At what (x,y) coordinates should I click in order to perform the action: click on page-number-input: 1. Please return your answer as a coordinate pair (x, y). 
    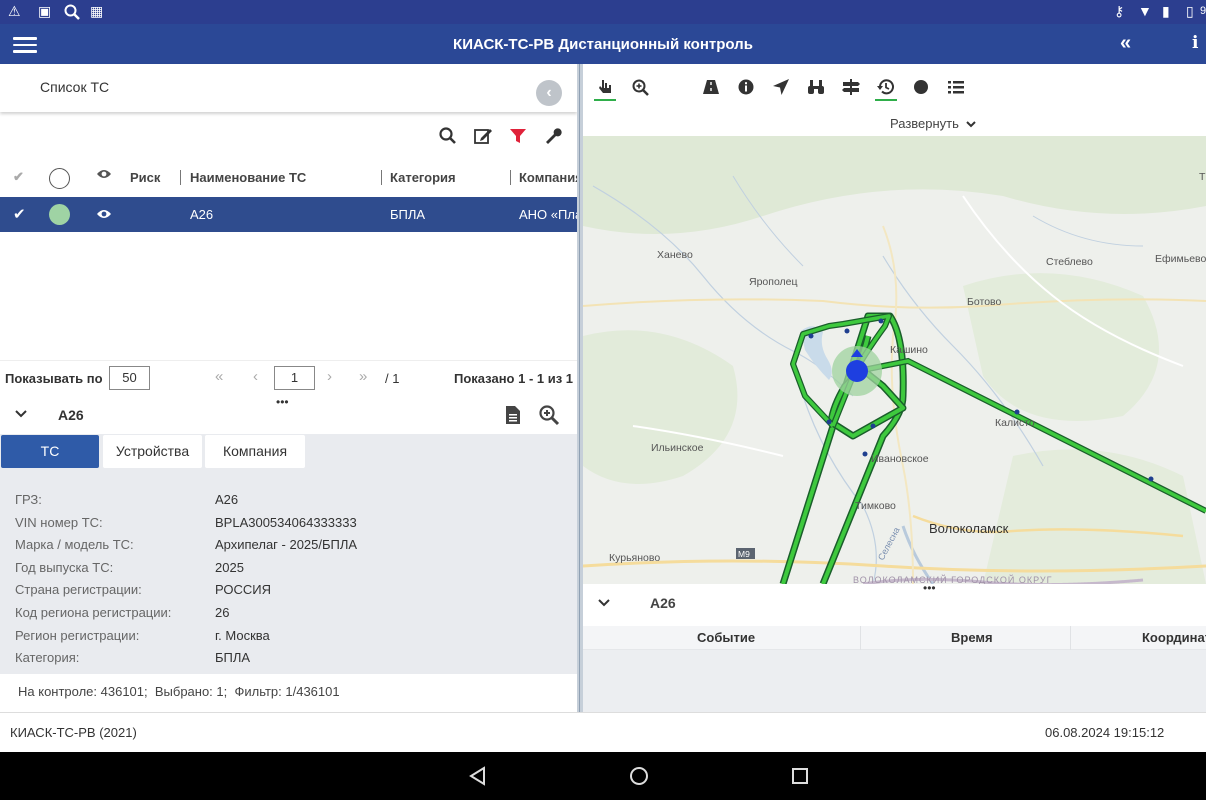
    Looking at the image, I should click on (294, 378).